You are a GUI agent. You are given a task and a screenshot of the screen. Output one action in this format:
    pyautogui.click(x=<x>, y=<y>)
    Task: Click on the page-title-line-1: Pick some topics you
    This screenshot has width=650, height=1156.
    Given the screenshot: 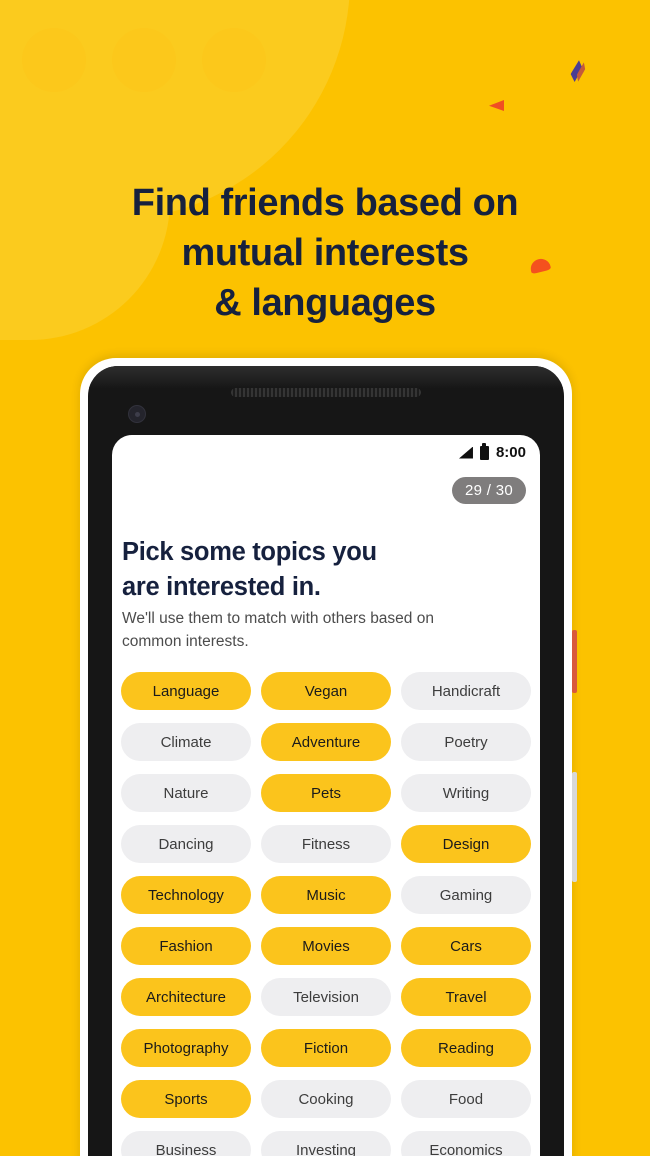 What is the action you would take?
    pyautogui.click(x=249, y=552)
    